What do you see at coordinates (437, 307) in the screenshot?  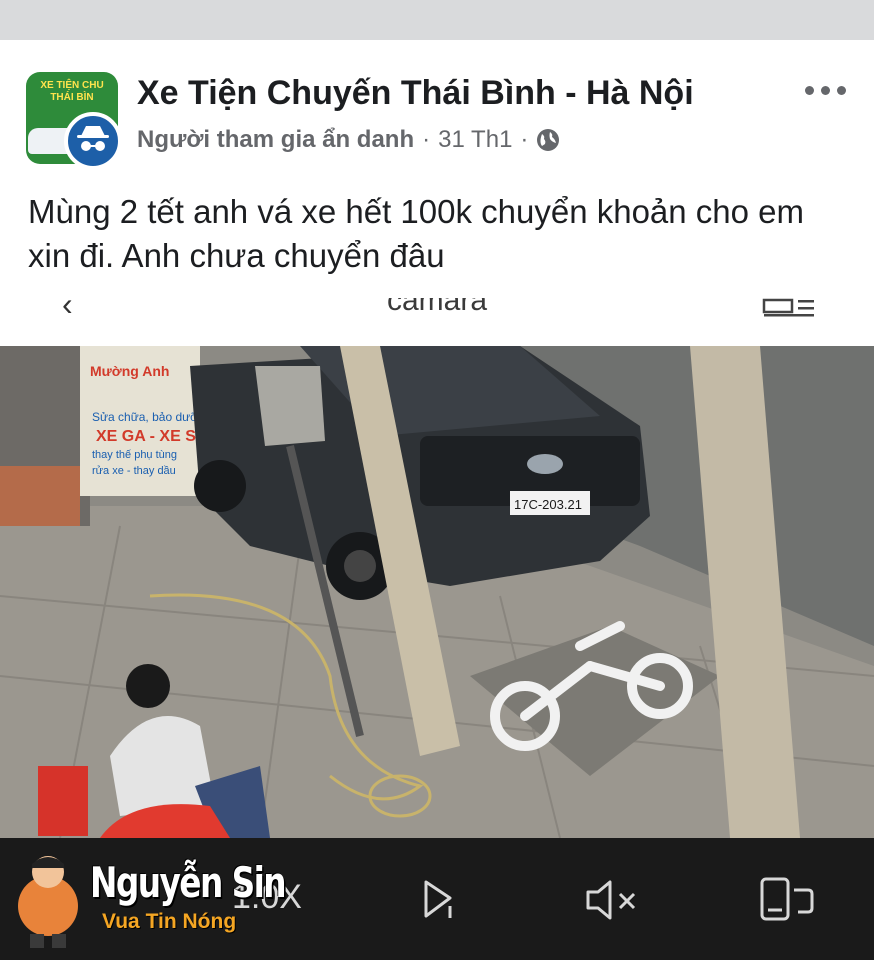 I see `camera-title: camara` at bounding box center [437, 307].